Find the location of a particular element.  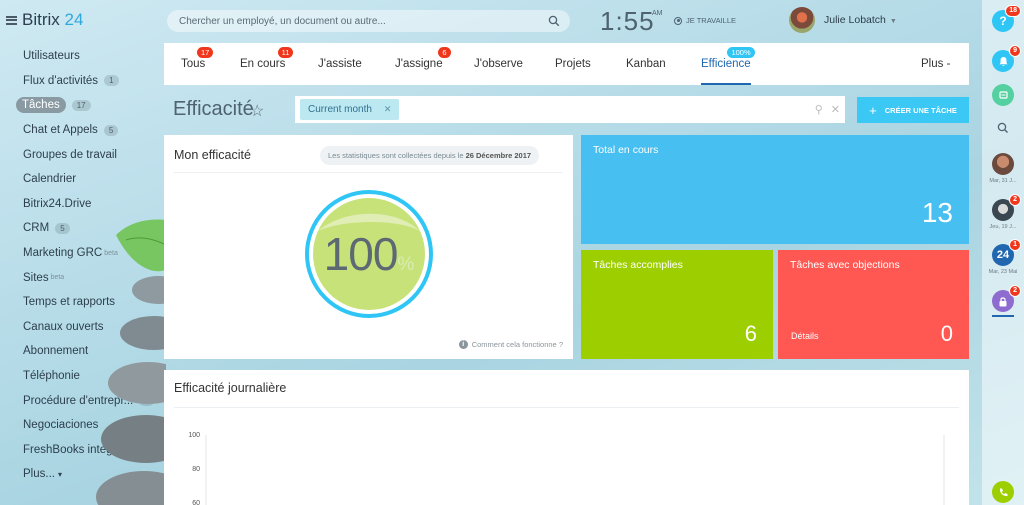

filter-bar: Current month ✕ ⚲ ✕ is located at coordinates (570, 109).